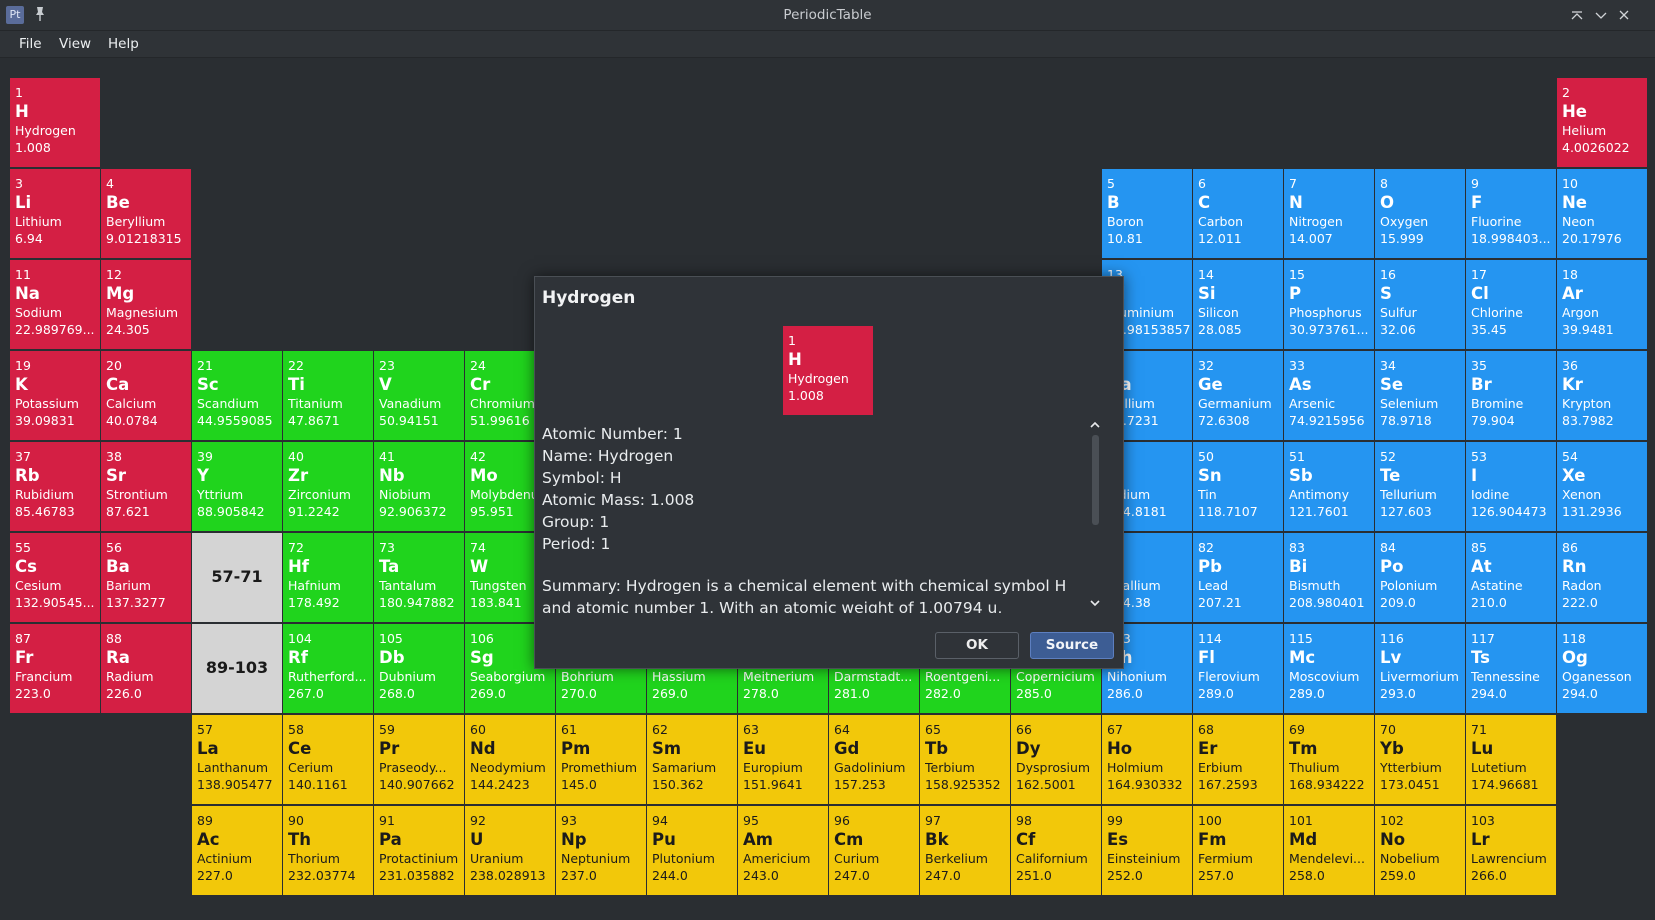 Image resolution: width=1655 pixels, height=920 pixels. I want to click on close-icon, so click(1624, 15).